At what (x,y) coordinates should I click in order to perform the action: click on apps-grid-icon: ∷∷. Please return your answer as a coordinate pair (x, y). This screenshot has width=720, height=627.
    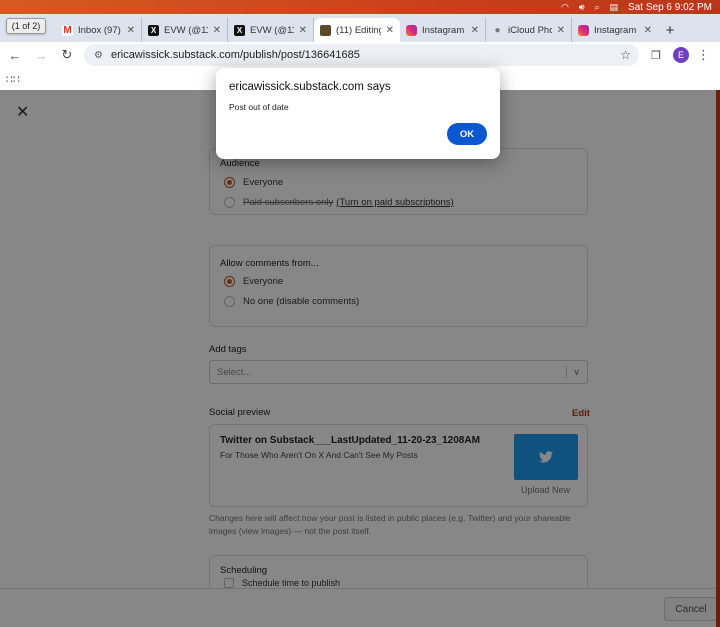
    Looking at the image, I should click on (13, 79).